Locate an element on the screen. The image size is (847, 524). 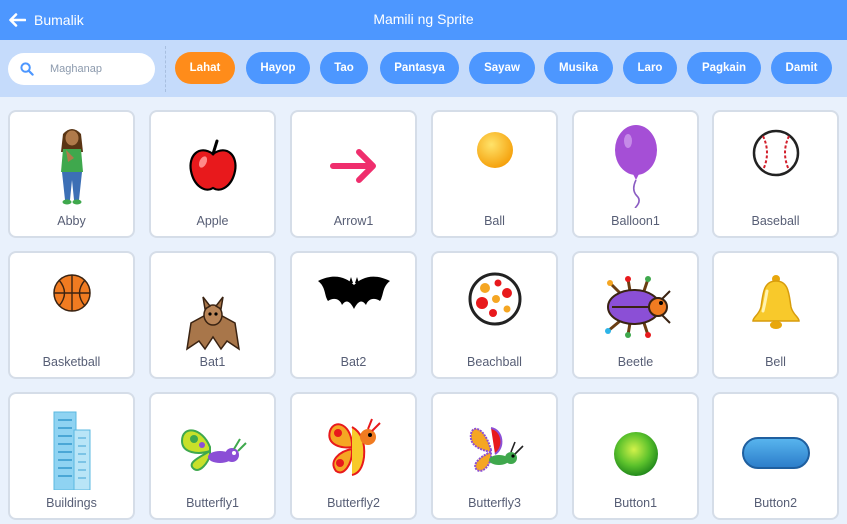
tag-musika: Musika is located at coordinates (578, 68).